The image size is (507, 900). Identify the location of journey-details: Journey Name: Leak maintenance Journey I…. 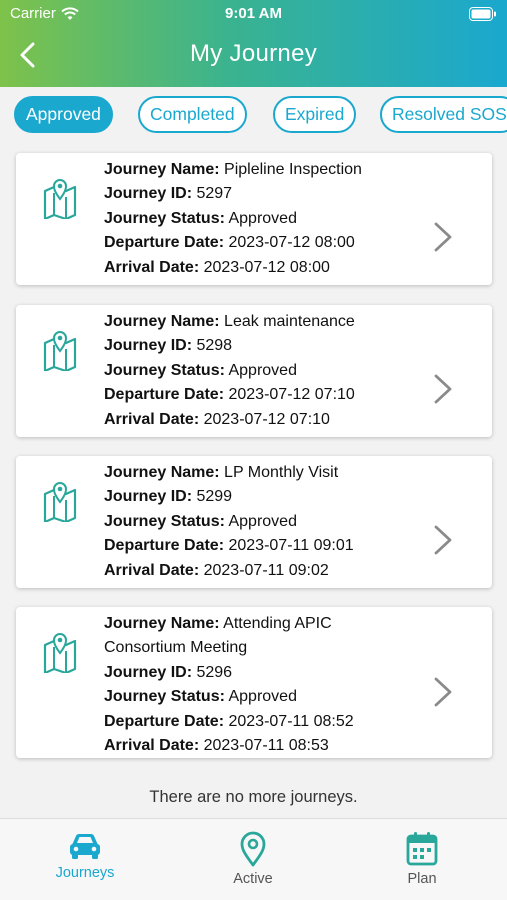
(249, 371).